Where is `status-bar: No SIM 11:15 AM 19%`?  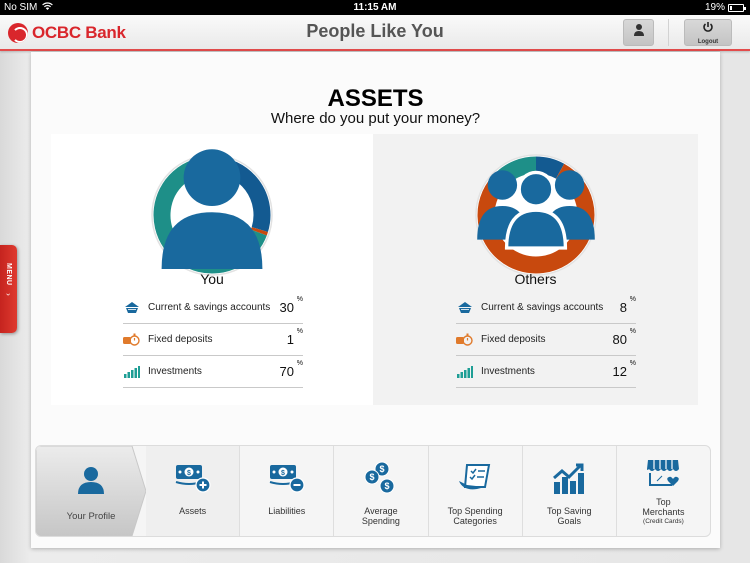
status-bar: No SIM 11:15 AM 19% is located at coordinates (375, 7).